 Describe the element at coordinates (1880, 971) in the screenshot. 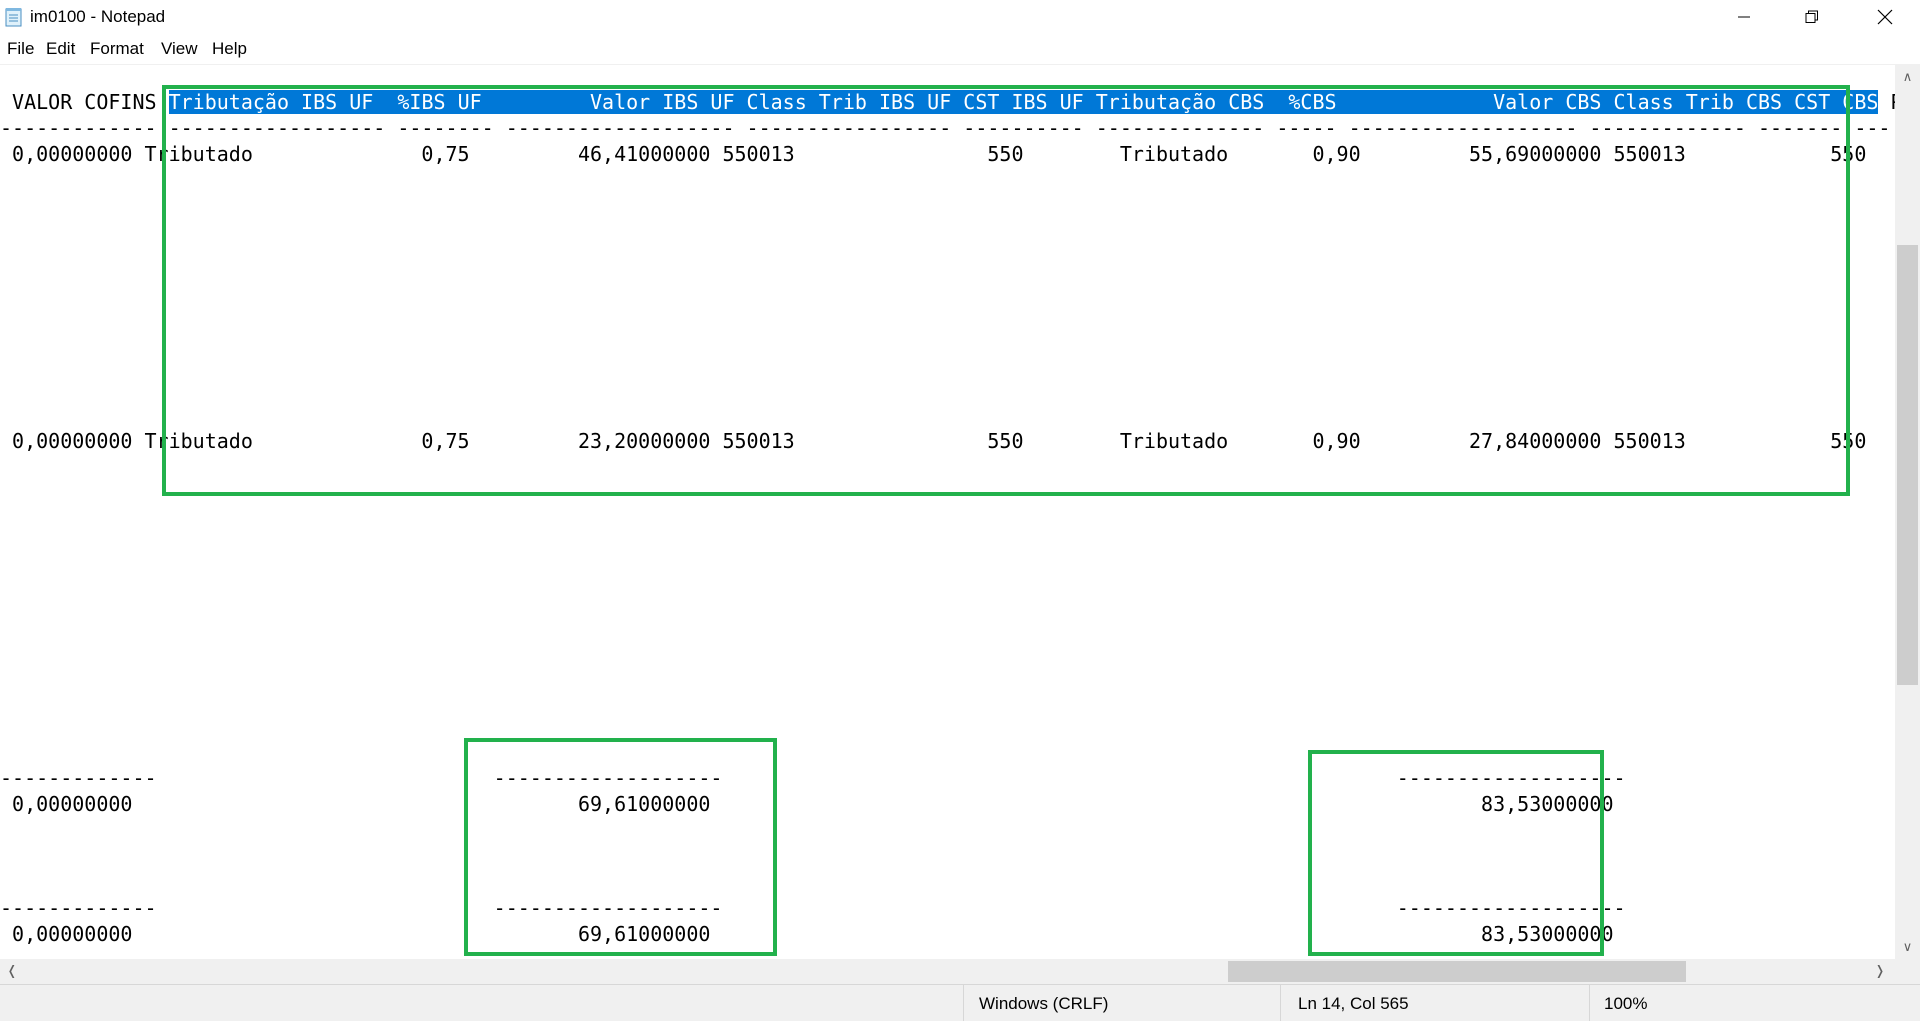

I see `scroll-right-arrow-icon: ❭` at that location.